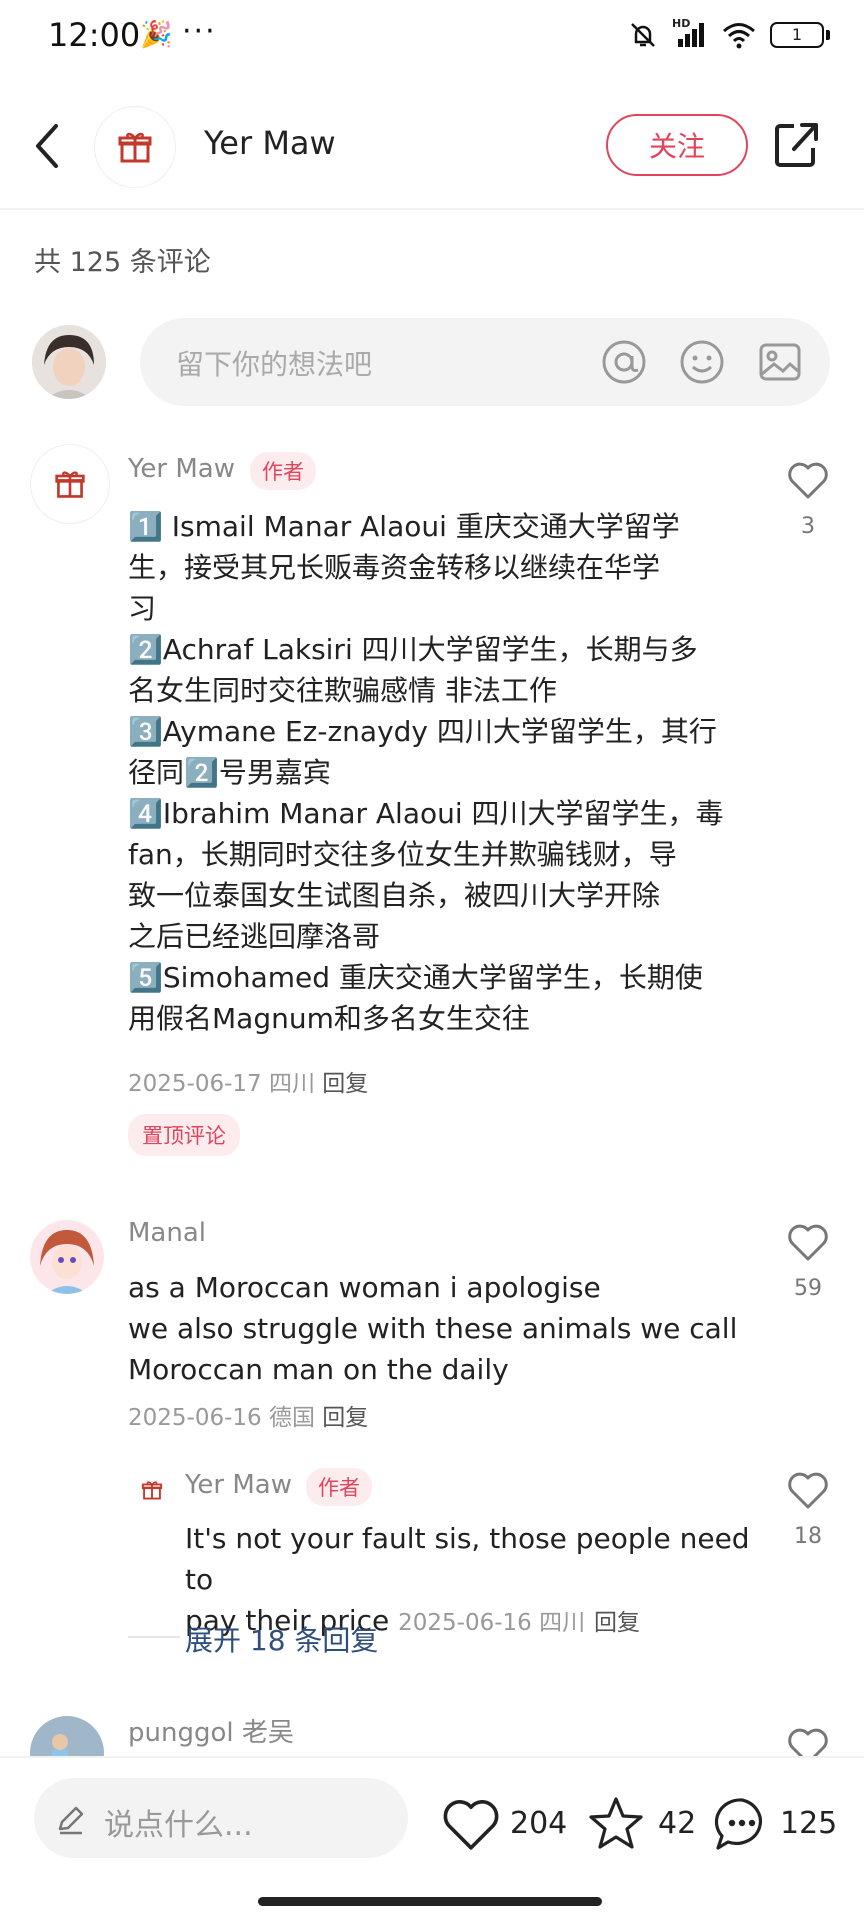 The width and height of the screenshot is (864, 1920). I want to click on post-like-count: 204, so click(539, 1823).